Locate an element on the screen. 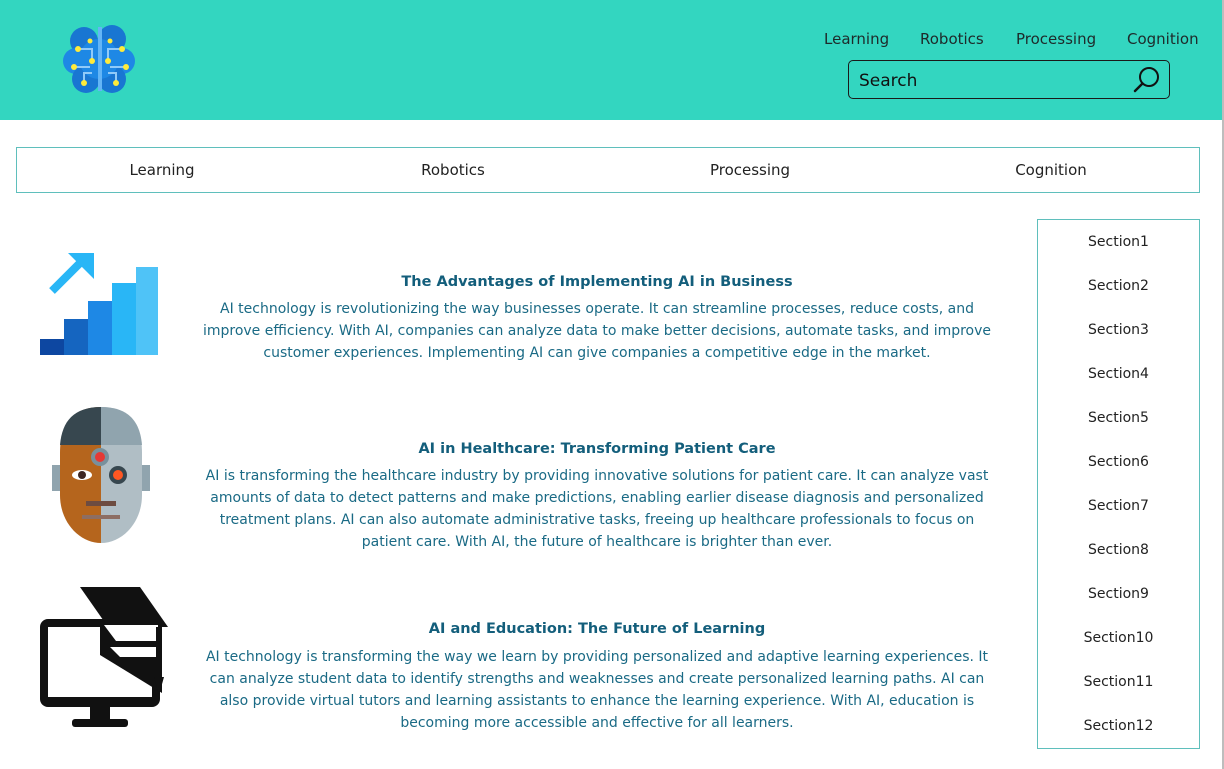 The height and width of the screenshot is (769, 1224). sidebar-item-section6: Section6 is located at coordinates (1118, 462).